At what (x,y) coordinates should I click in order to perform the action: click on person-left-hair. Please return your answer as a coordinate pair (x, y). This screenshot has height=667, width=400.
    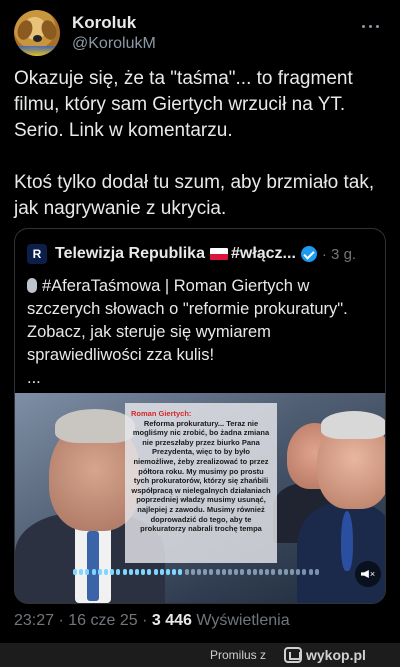
    Looking at the image, I should click on (95, 426).